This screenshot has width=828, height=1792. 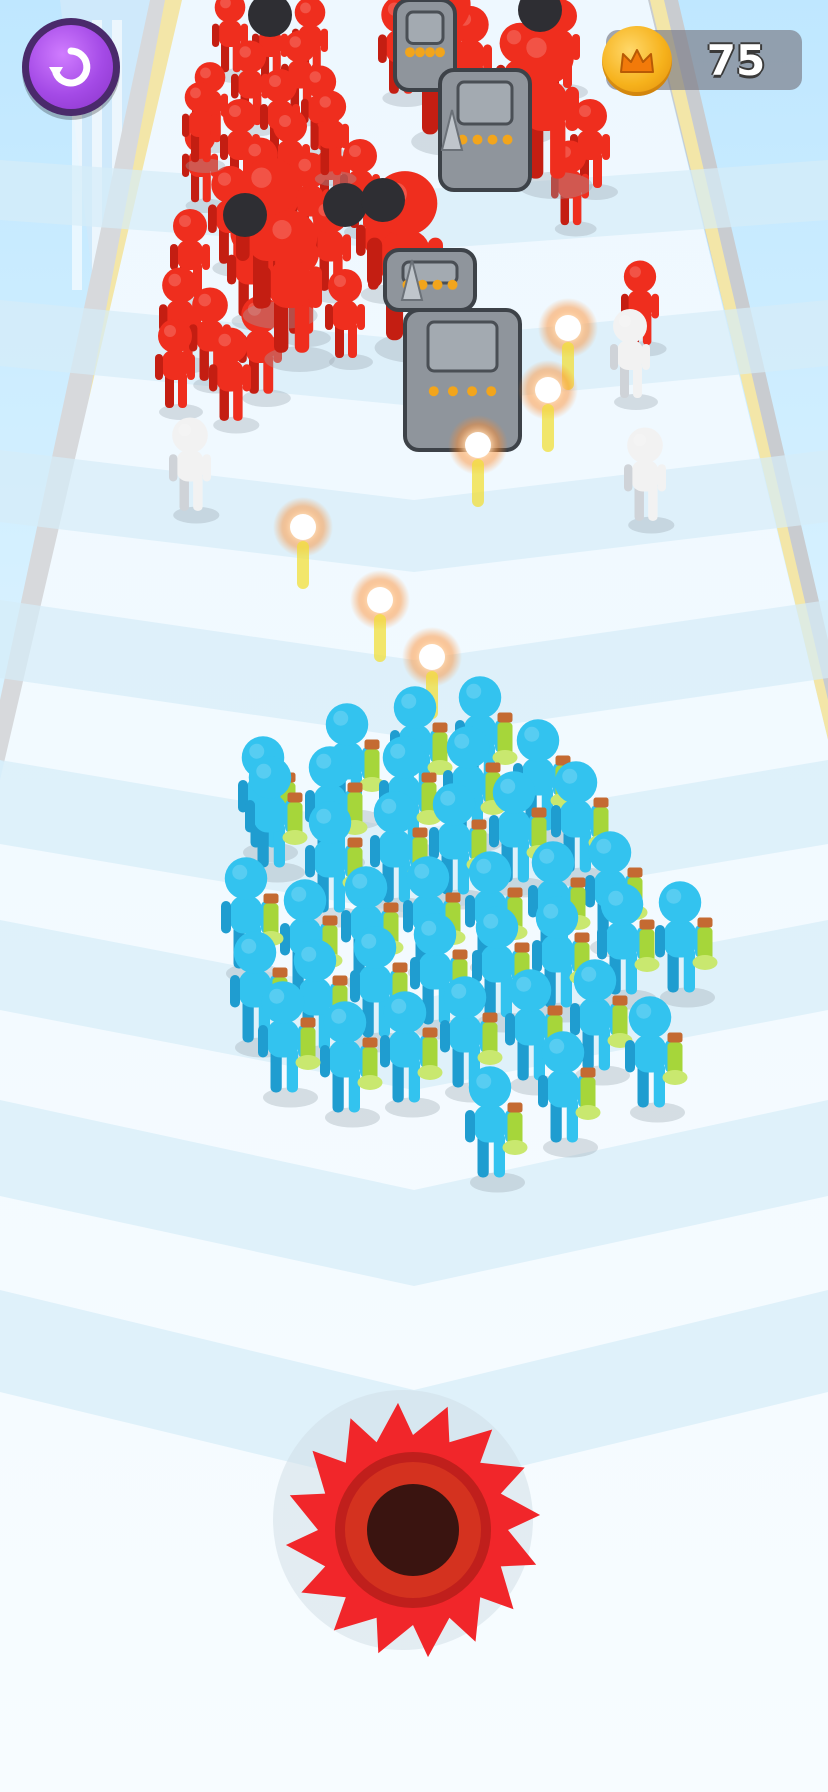 I want to click on riot-shield, so click(x=430, y=280).